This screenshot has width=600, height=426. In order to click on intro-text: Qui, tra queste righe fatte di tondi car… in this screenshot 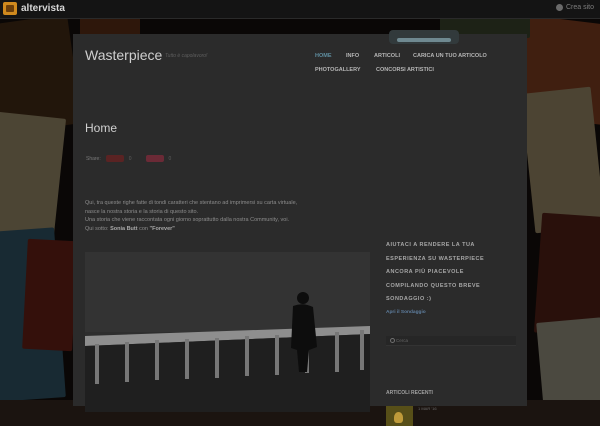, I will do `click(227, 216)`.